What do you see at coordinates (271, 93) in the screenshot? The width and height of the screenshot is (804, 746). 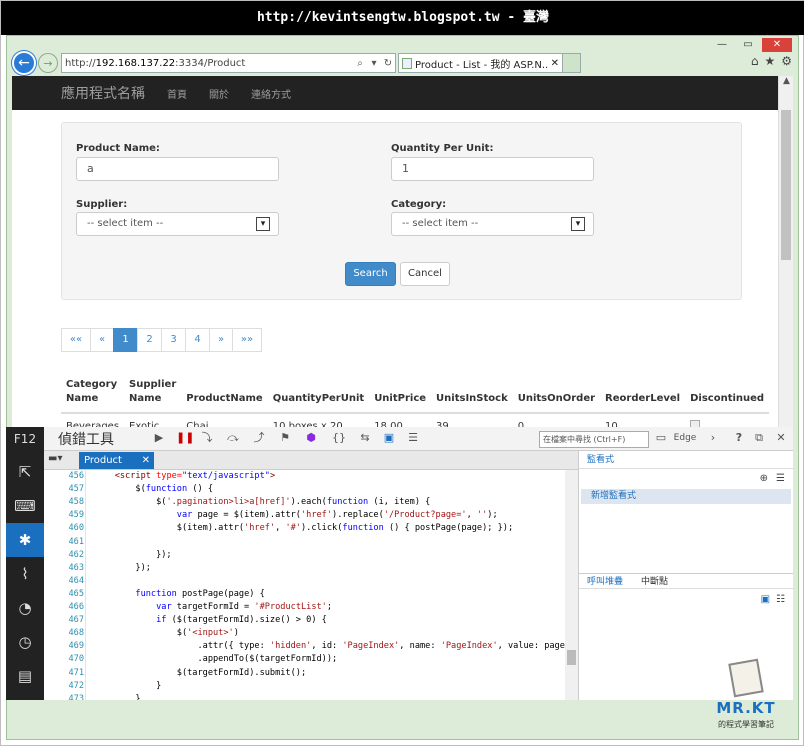 I see `nav-link-contact: 連絡方式` at bounding box center [271, 93].